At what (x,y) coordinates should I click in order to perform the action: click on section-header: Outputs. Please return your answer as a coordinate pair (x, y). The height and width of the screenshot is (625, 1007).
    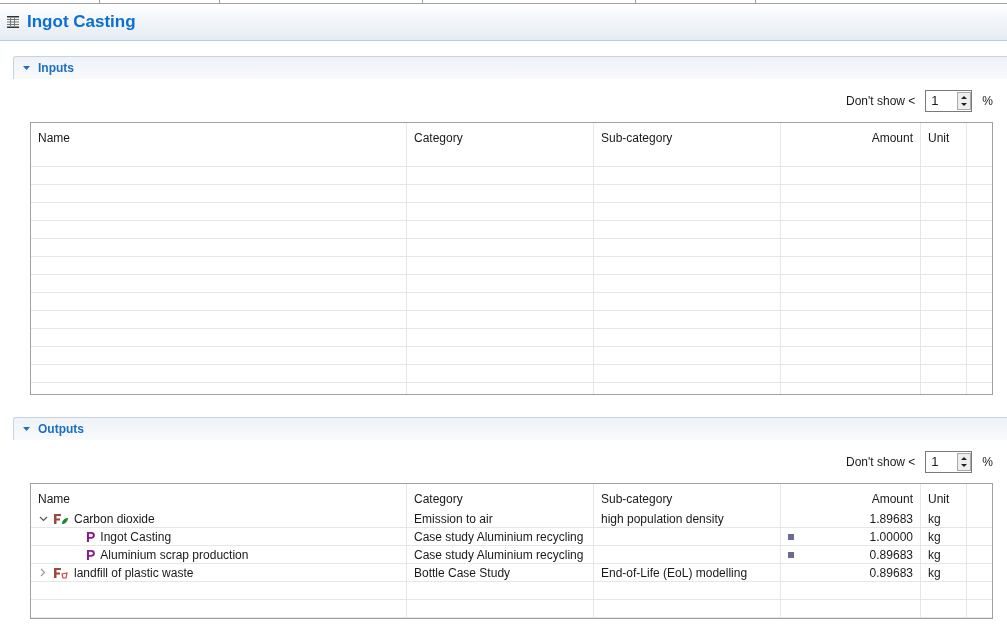
    Looking at the image, I should click on (510, 428).